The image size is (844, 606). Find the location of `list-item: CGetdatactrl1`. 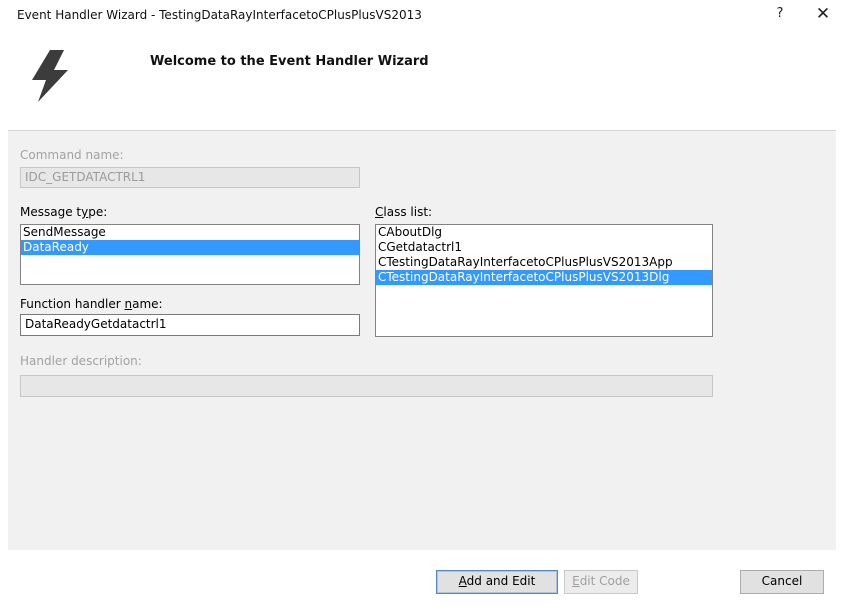

list-item: CGetdatactrl1 is located at coordinates (544, 247).